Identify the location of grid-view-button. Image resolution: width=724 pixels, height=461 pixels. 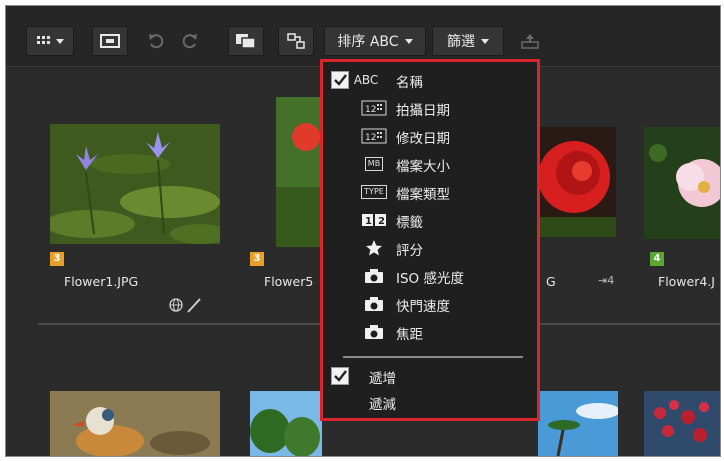
(50, 41).